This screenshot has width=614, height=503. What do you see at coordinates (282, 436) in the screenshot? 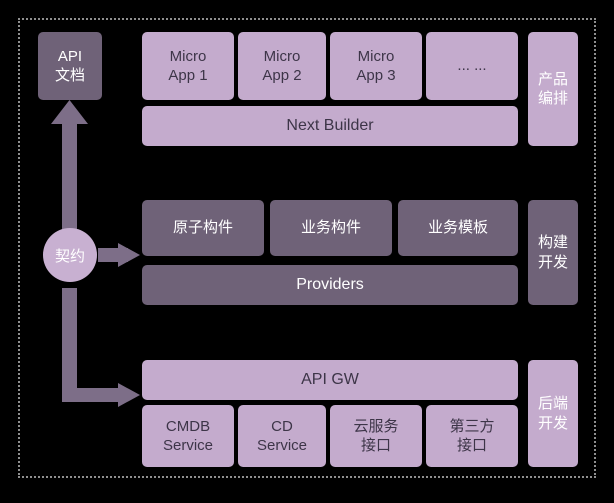
I see `cd-service-box: CD Service` at bounding box center [282, 436].